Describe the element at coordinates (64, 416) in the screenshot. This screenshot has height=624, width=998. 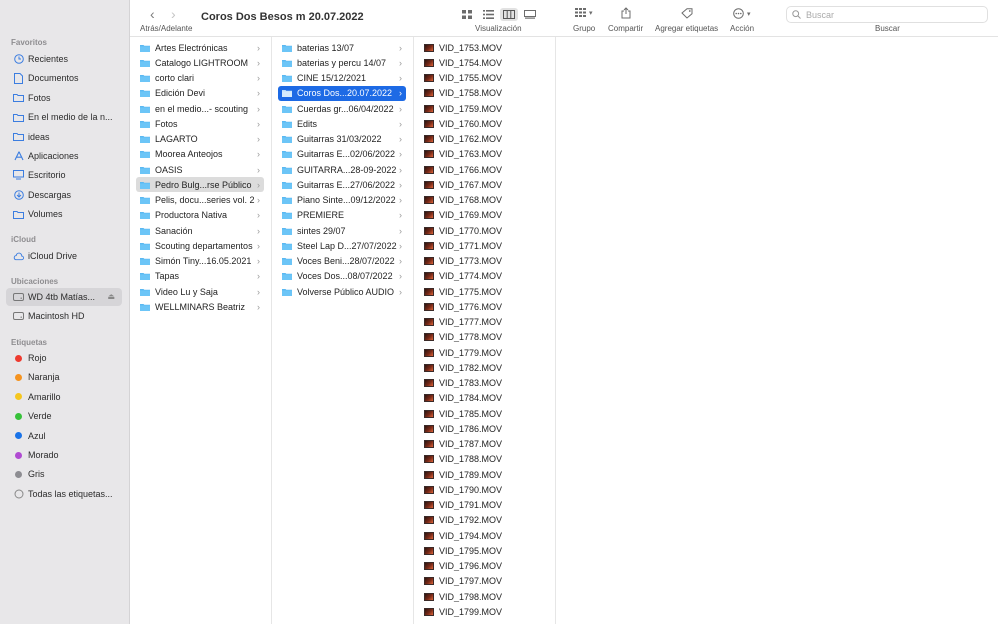
I see `sidebar-tag-3: Verde` at that location.